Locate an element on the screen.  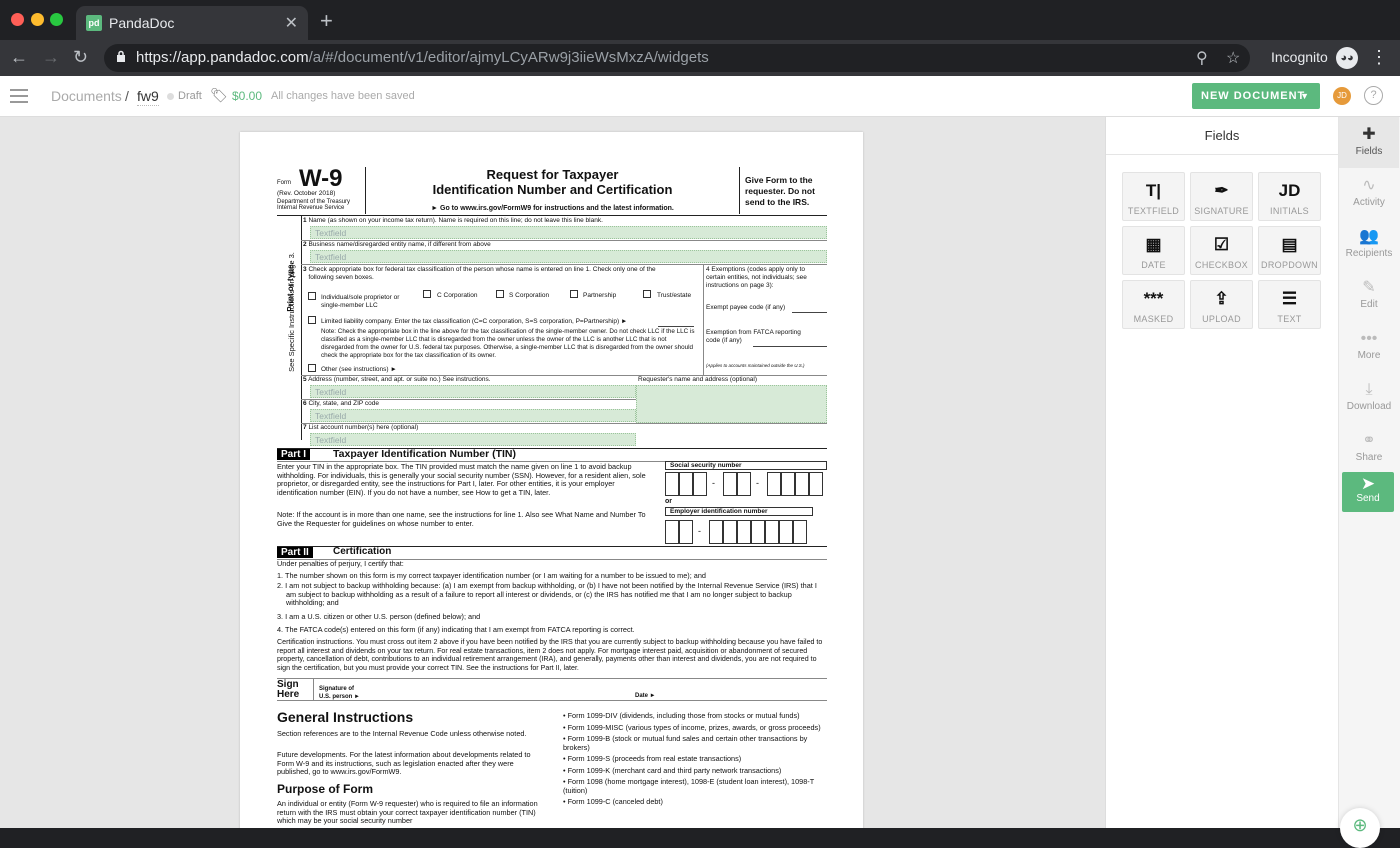
account-numbers-textfield: Textfield is located at coordinates (473, 439).